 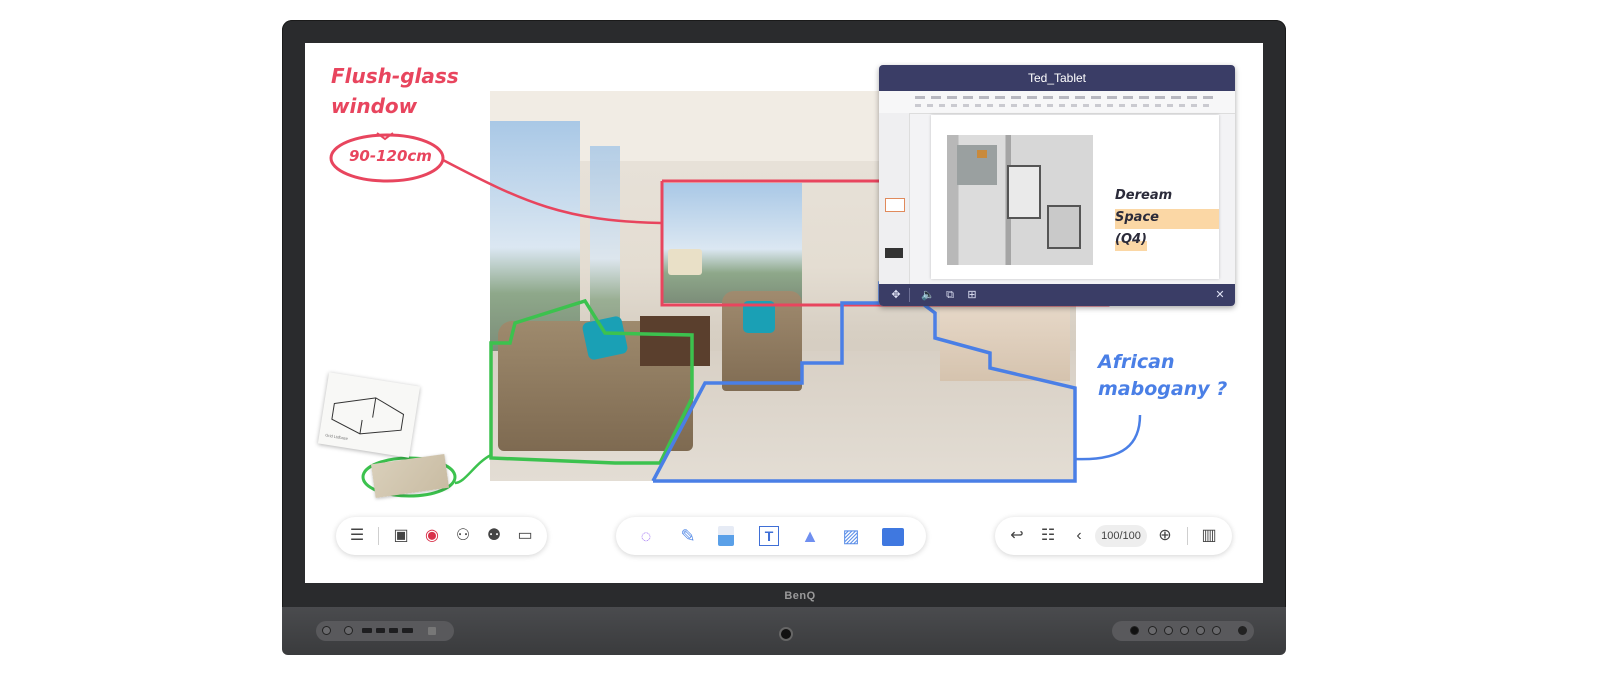 What do you see at coordinates (1134, 630) in the screenshot?
I see `sensor-dot` at bounding box center [1134, 630].